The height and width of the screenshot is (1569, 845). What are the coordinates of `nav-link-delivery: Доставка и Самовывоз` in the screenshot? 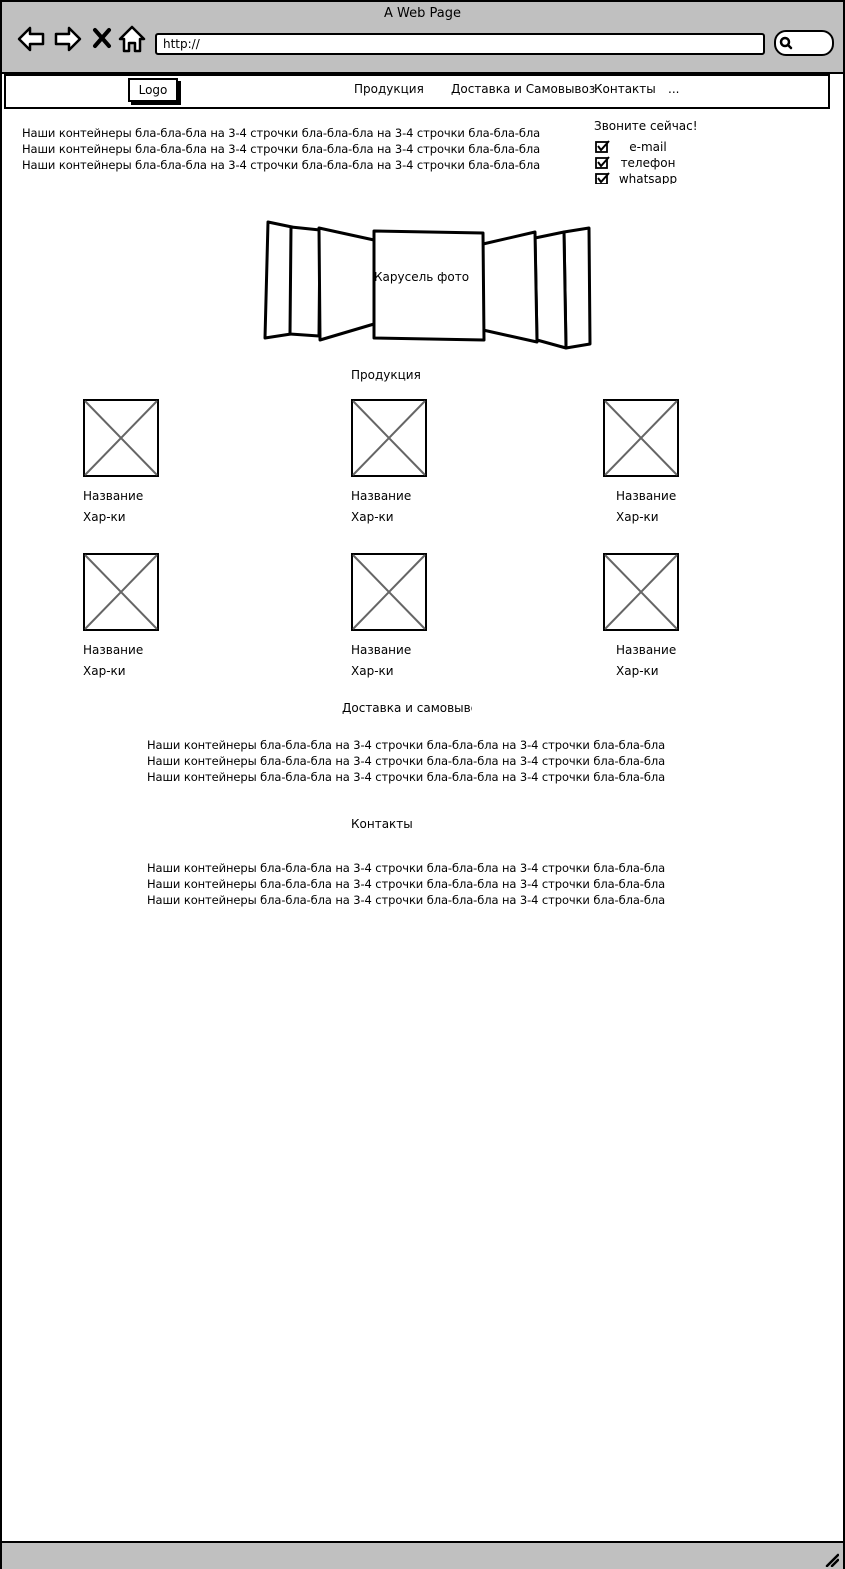 It's located at (523, 89).